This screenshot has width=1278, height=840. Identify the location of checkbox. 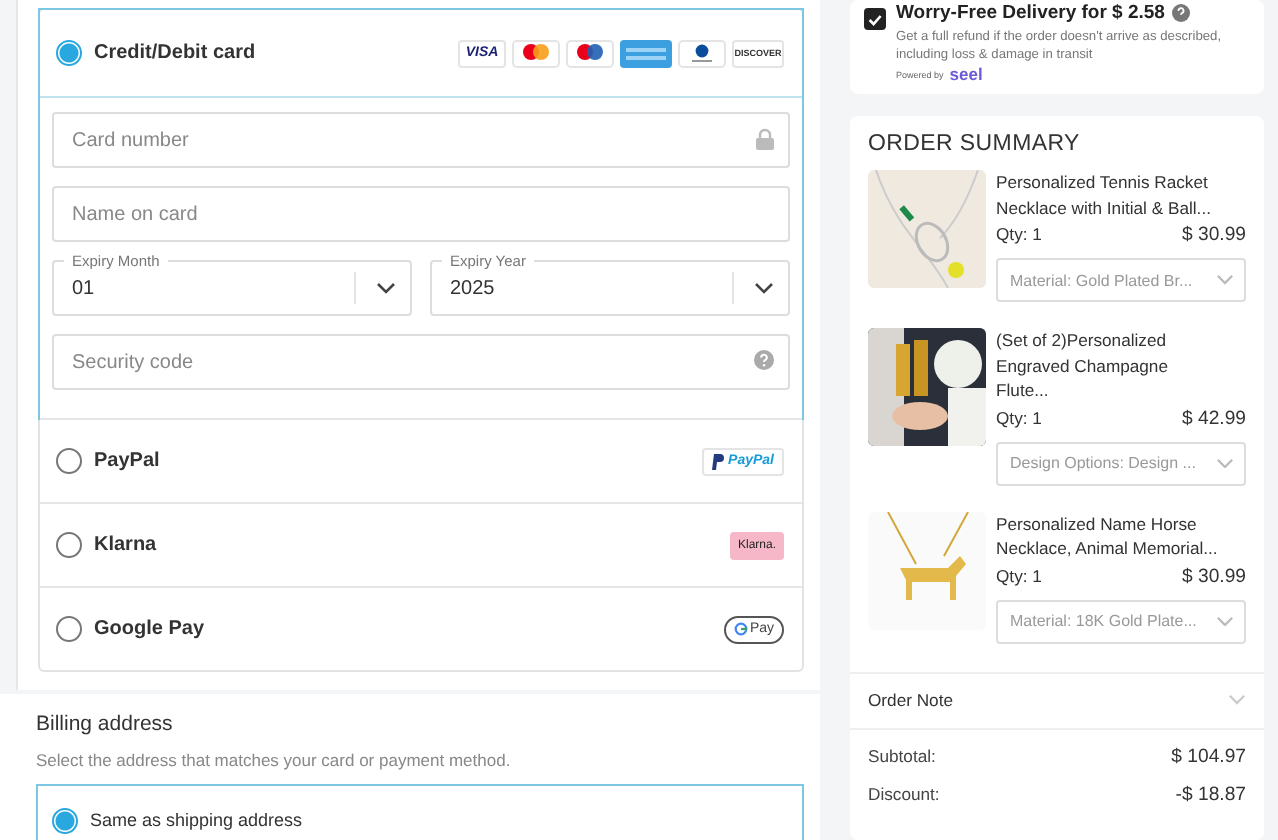
(875, 19).